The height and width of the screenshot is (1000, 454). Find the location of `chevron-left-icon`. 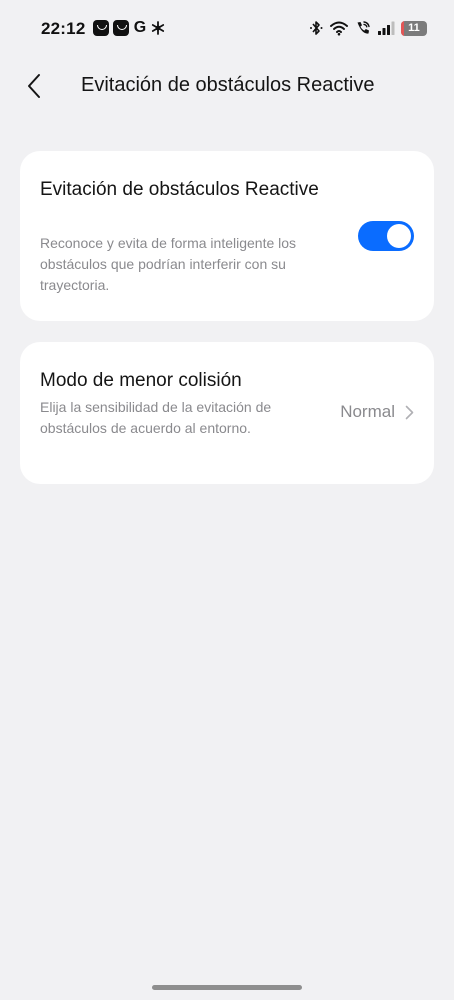

chevron-left-icon is located at coordinates (34, 86).